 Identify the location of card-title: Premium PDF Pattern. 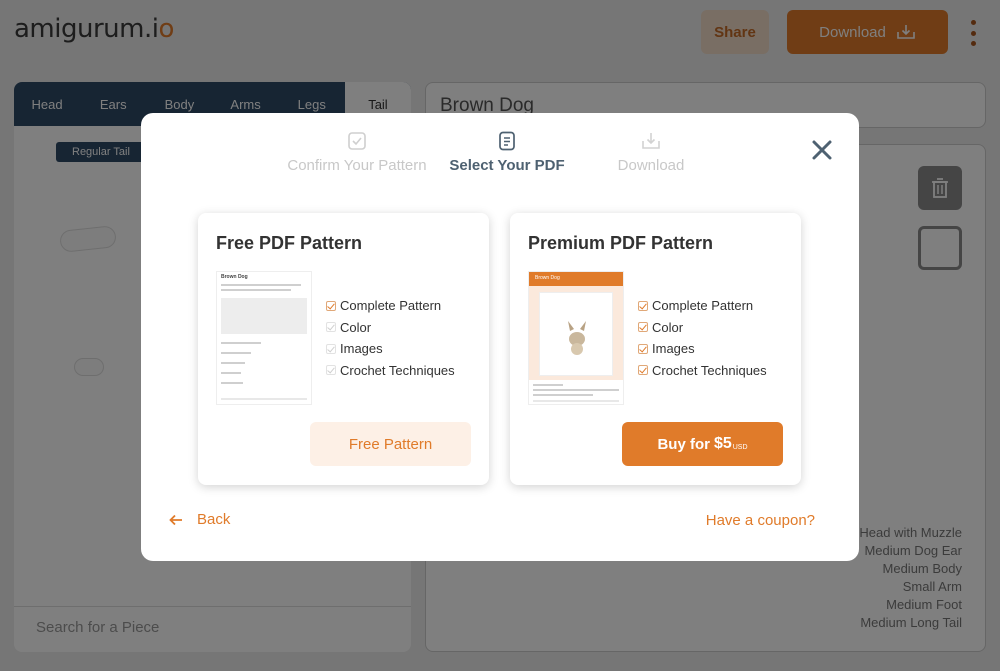
(621, 243).